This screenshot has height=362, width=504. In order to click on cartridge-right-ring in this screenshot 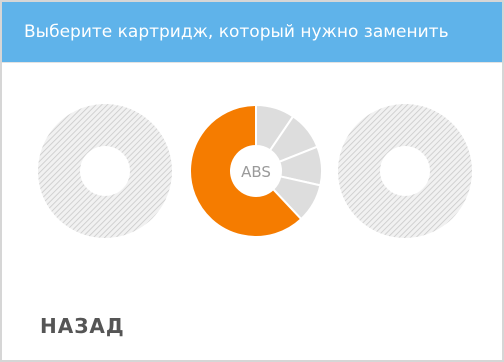, I will do `click(404, 171)`.